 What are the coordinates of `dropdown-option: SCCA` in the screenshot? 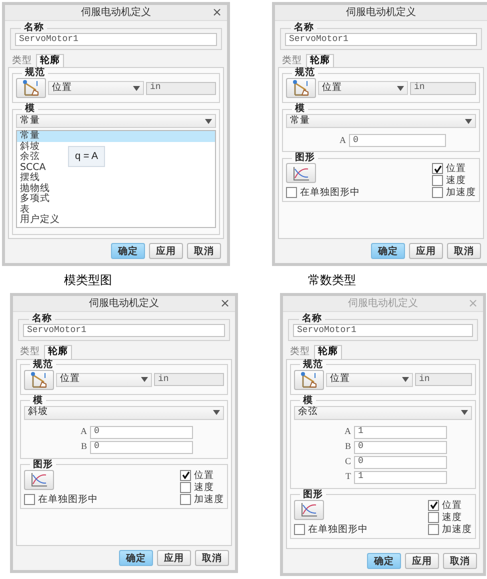 It's located at (31, 168).